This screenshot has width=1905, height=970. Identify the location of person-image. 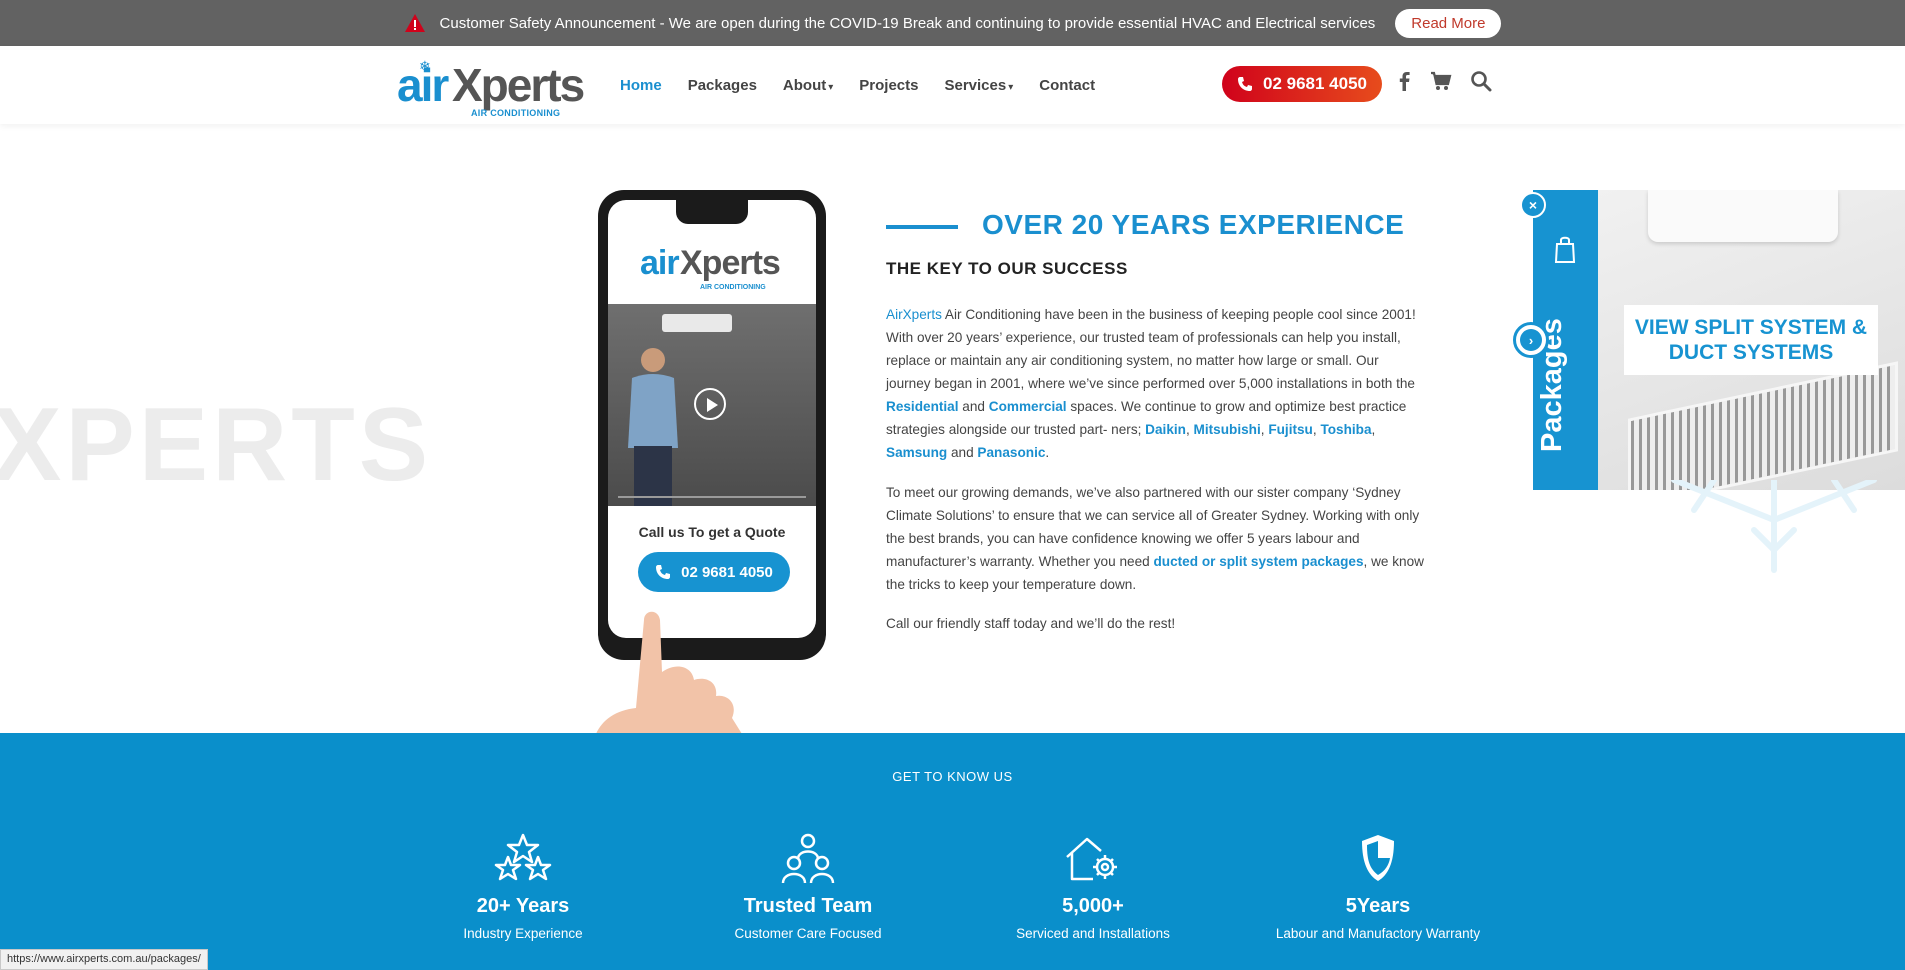
(653, 427).